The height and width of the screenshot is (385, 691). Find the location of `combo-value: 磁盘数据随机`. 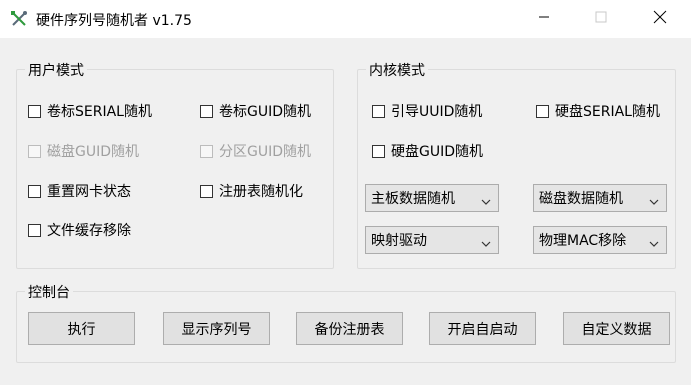

combo-value: 磁盘数据随机 is located at coordinates (581, 199).